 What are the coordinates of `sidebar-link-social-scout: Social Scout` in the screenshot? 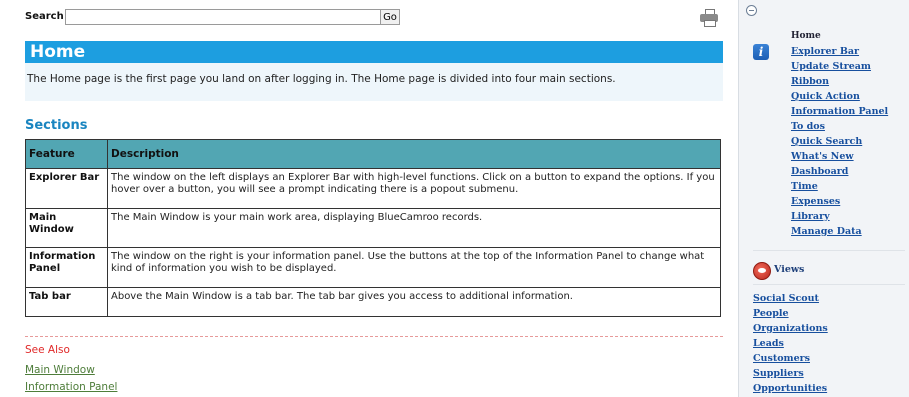 It's located at (786, 298).